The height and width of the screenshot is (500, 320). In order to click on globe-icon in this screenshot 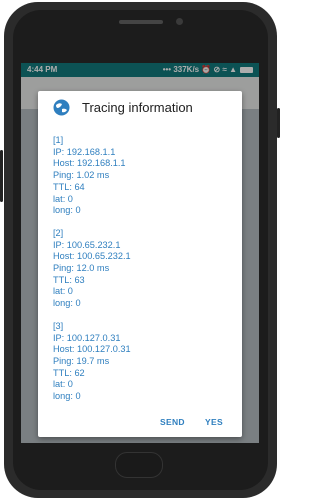, I will do `click(61, 107)`.